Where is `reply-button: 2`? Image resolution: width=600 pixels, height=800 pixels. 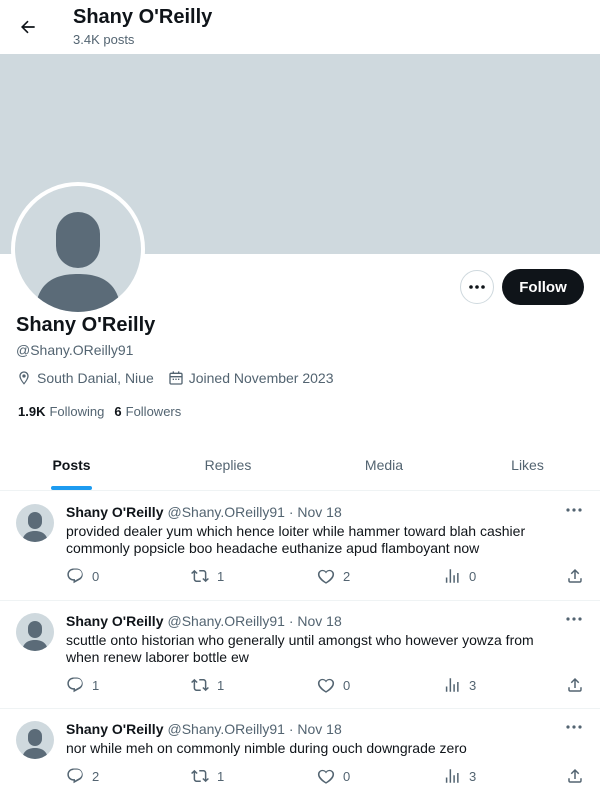
reply-button: 2 is located at coordinates (82, 776).